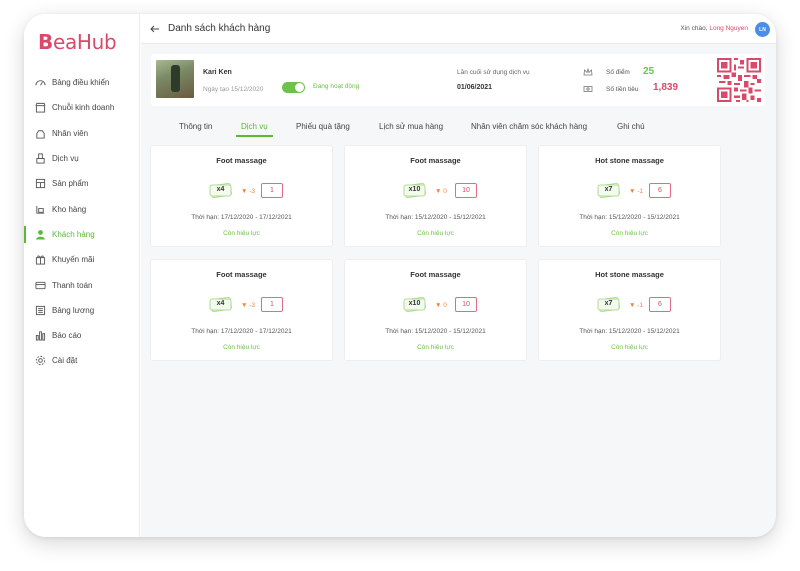 The width and height of the screenshot is (800, 571). I want to click on sidebar-item-payments: Thanh toán, so click(82, 284).